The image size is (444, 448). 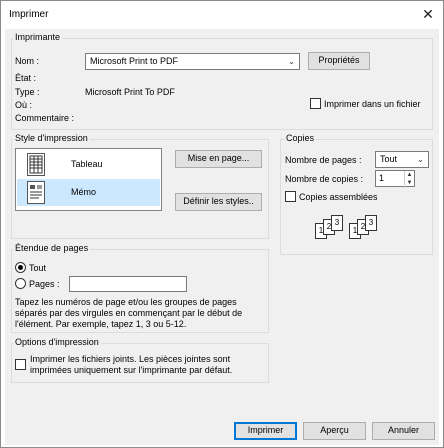 I want to click on printer-name-select: Microsoft Print to PDF ⌄, so click(x=192, y=61).